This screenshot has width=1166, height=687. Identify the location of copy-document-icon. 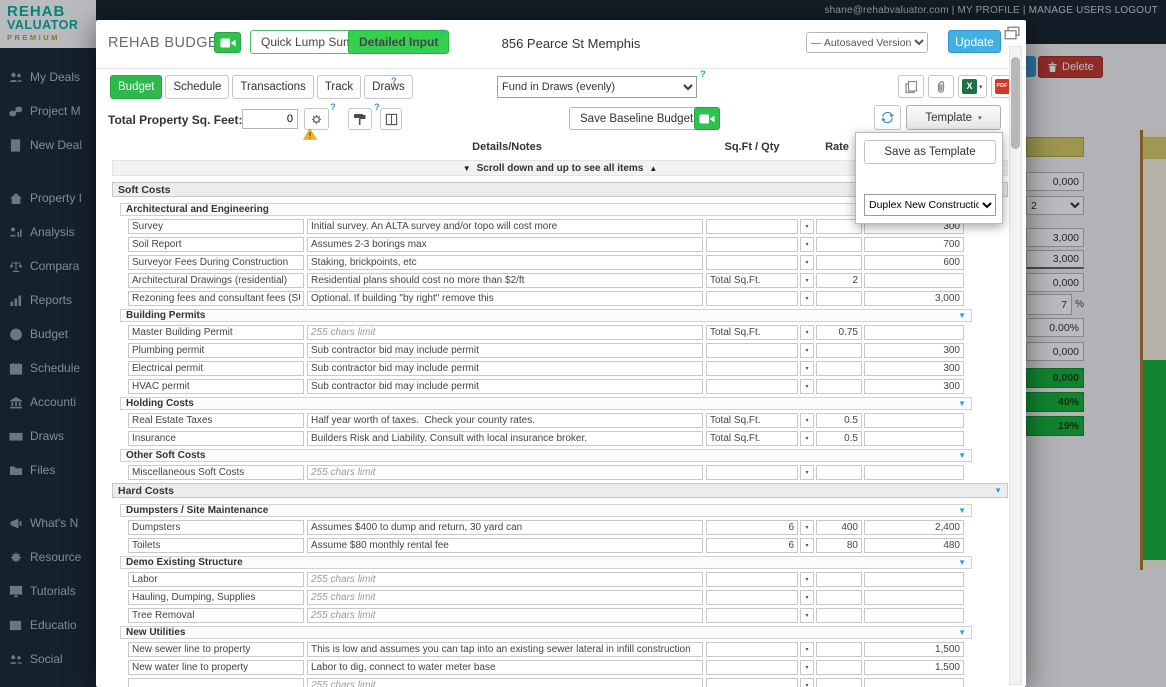
(911, 86).